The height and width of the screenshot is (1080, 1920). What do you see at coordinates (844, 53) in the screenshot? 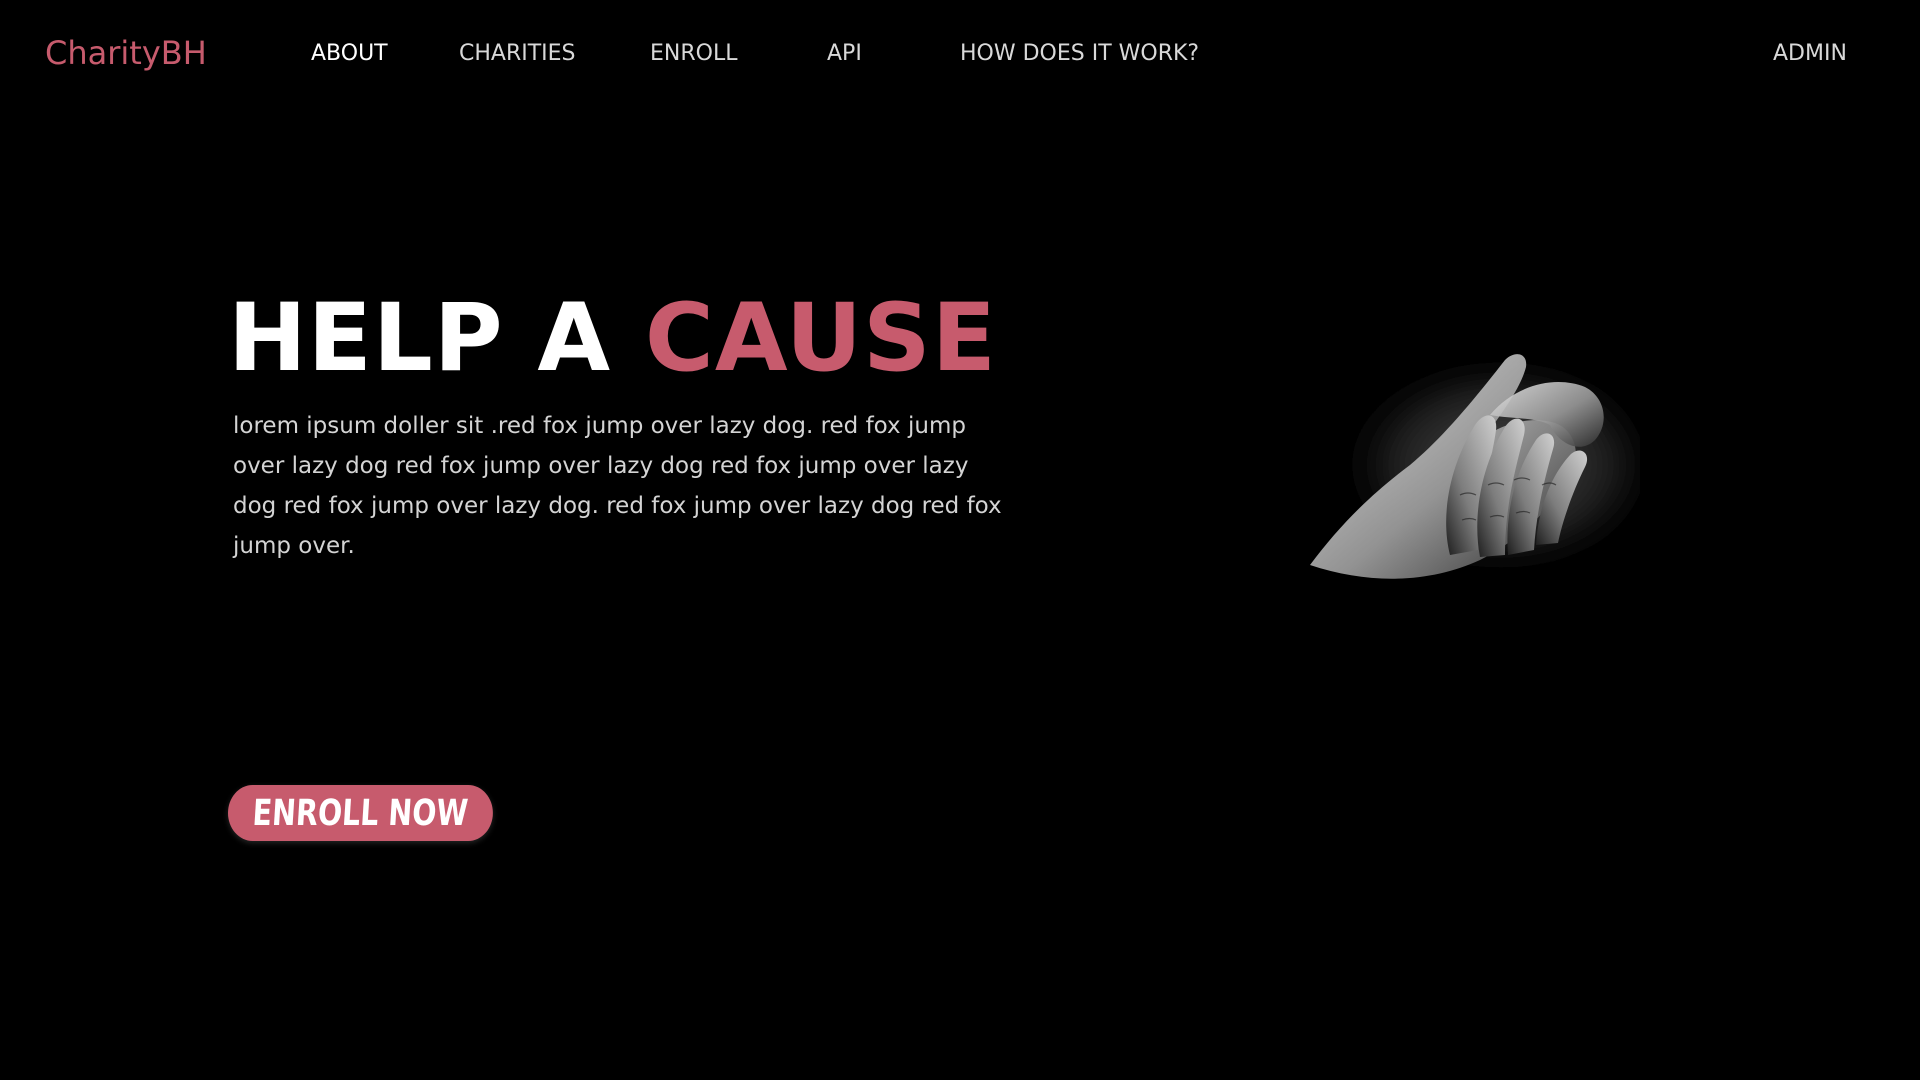
I see `nav-api: API` at bounding box center [844, 53].